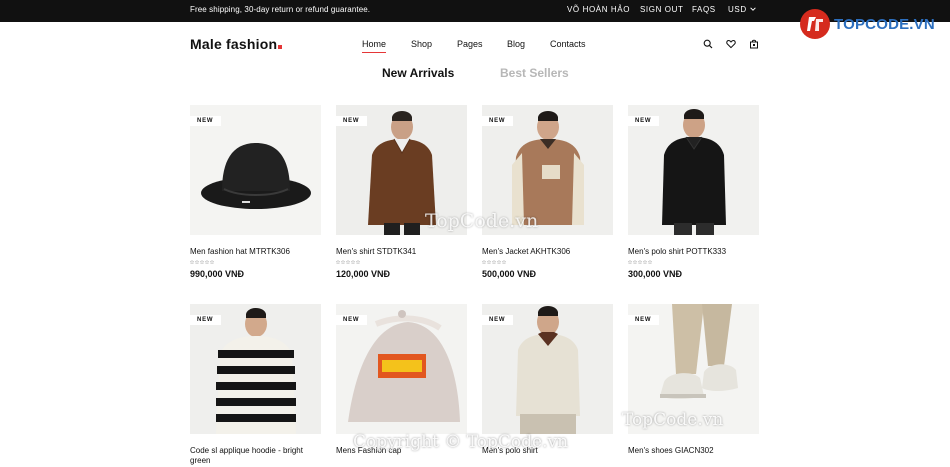 Image resolution: width=950 pixels, height=467 pixels. What do you see at coordinates (421, 44) in the screenshot?
I see `nav-shop: Shop` at bounding box center [421, 44].